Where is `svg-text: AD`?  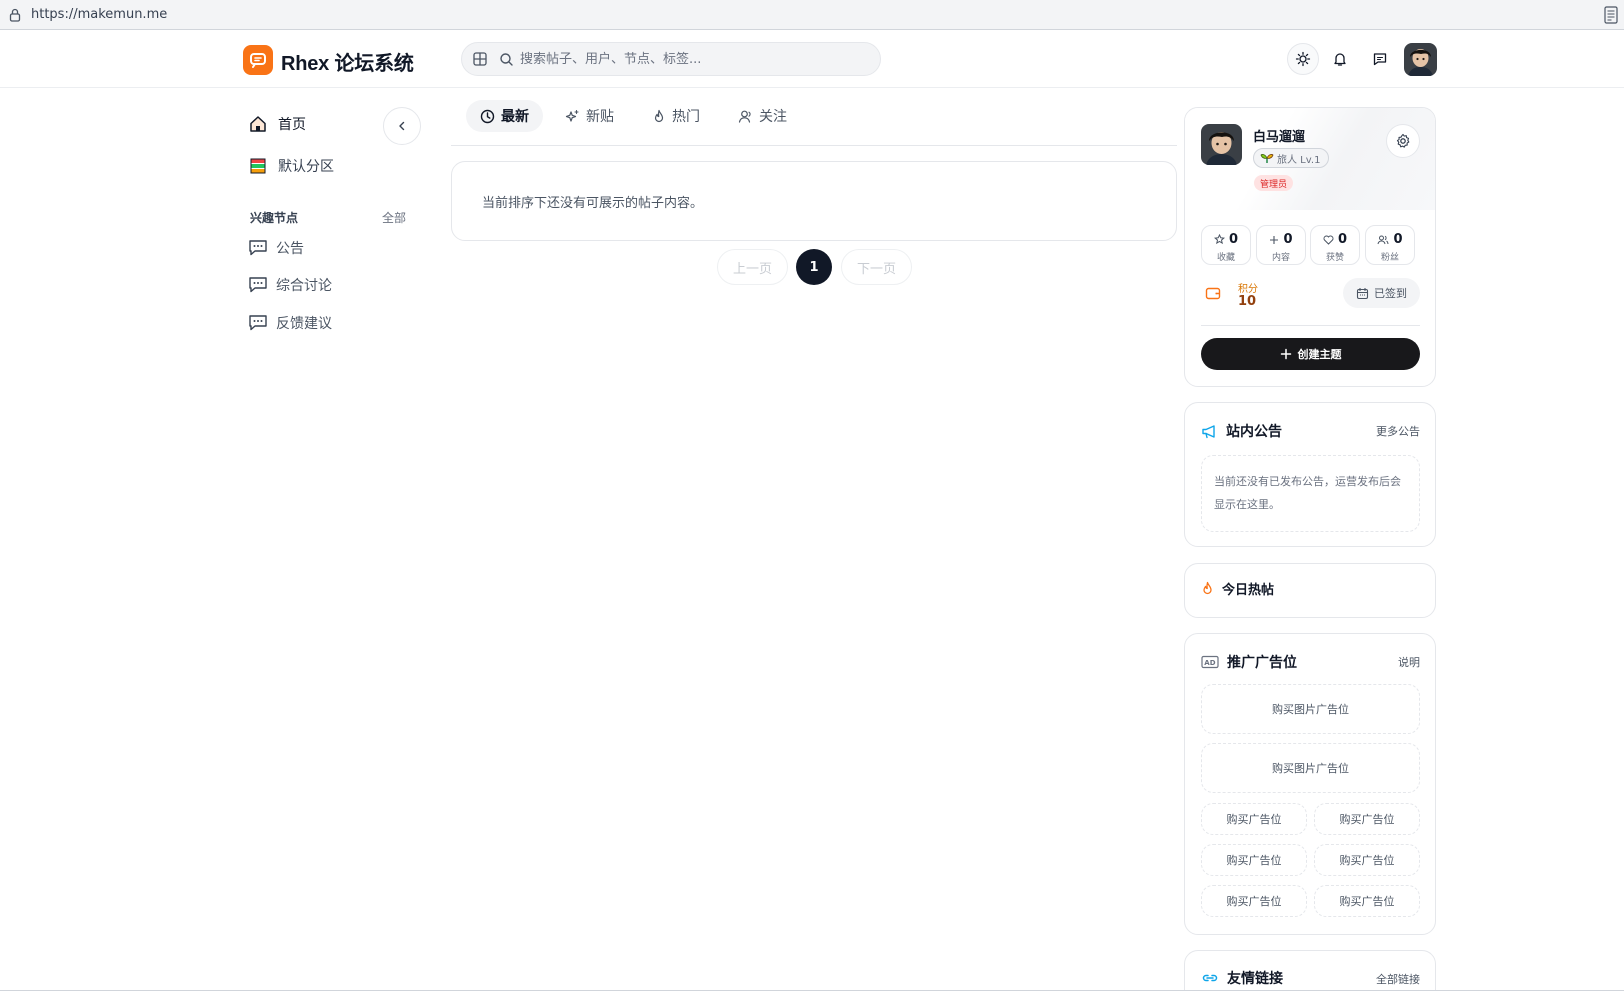 svg-text: AD is located at coordinates (1209, 663).